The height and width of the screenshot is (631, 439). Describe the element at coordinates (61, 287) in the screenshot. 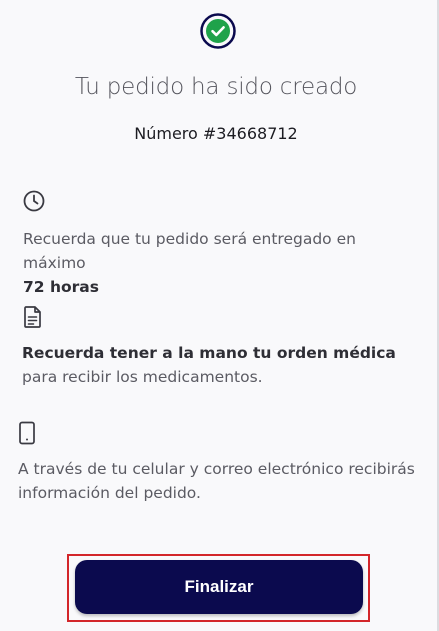

I see `delivery-time-value: 72 horas` at that location.